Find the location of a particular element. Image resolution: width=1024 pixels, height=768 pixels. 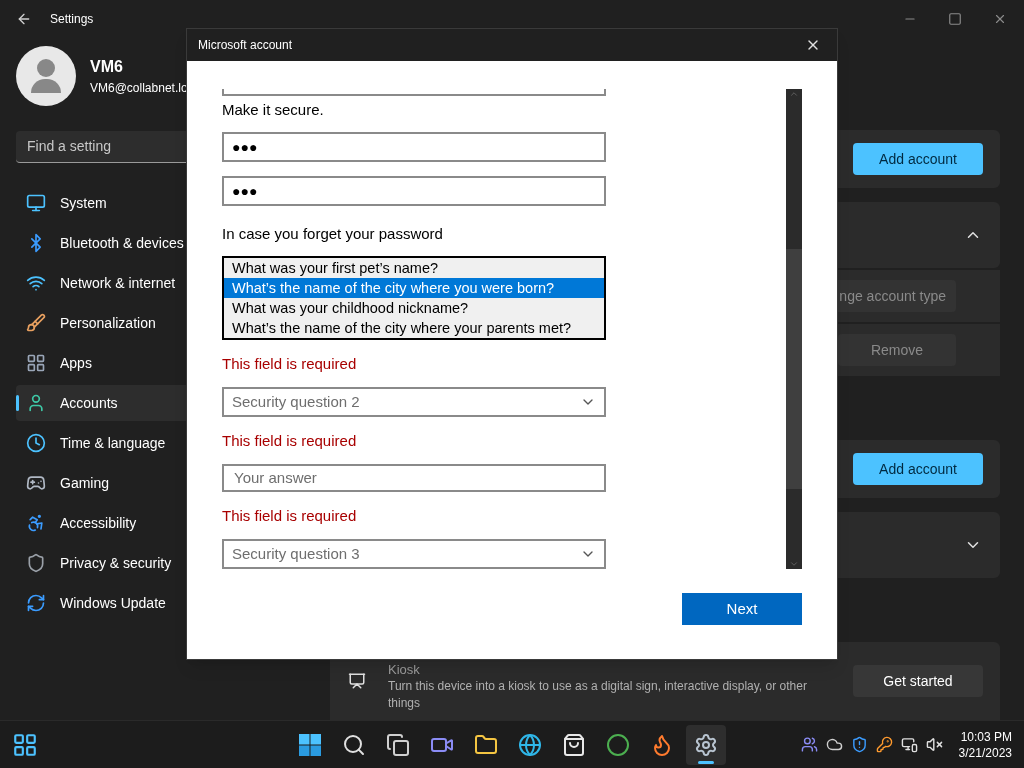

task-view-icon is located at coordinates (398, 744).